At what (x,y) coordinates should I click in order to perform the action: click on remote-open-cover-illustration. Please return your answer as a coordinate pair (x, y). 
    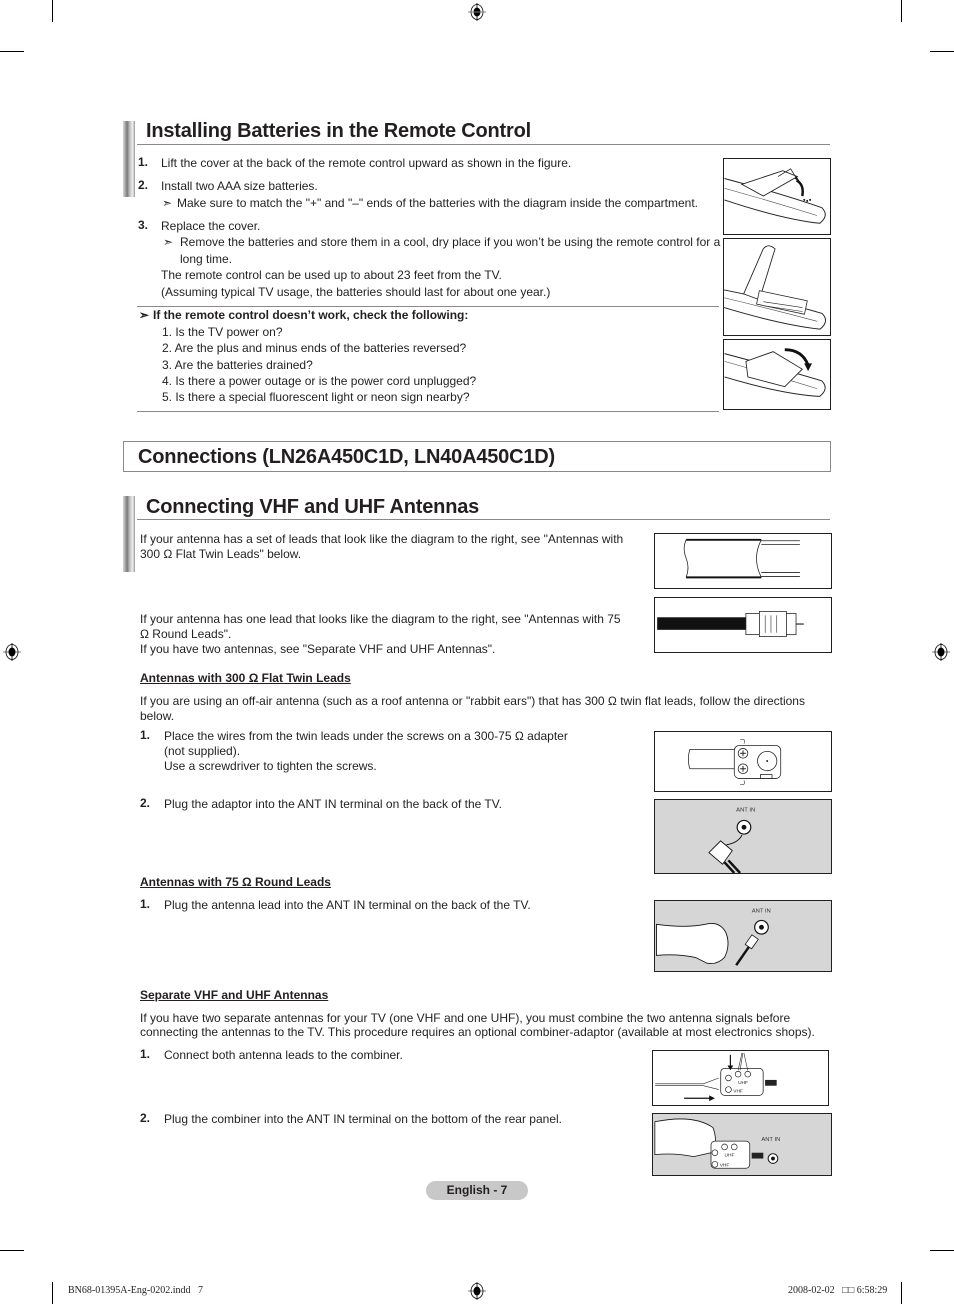
    Looking at the image, I should click on (775, 196).